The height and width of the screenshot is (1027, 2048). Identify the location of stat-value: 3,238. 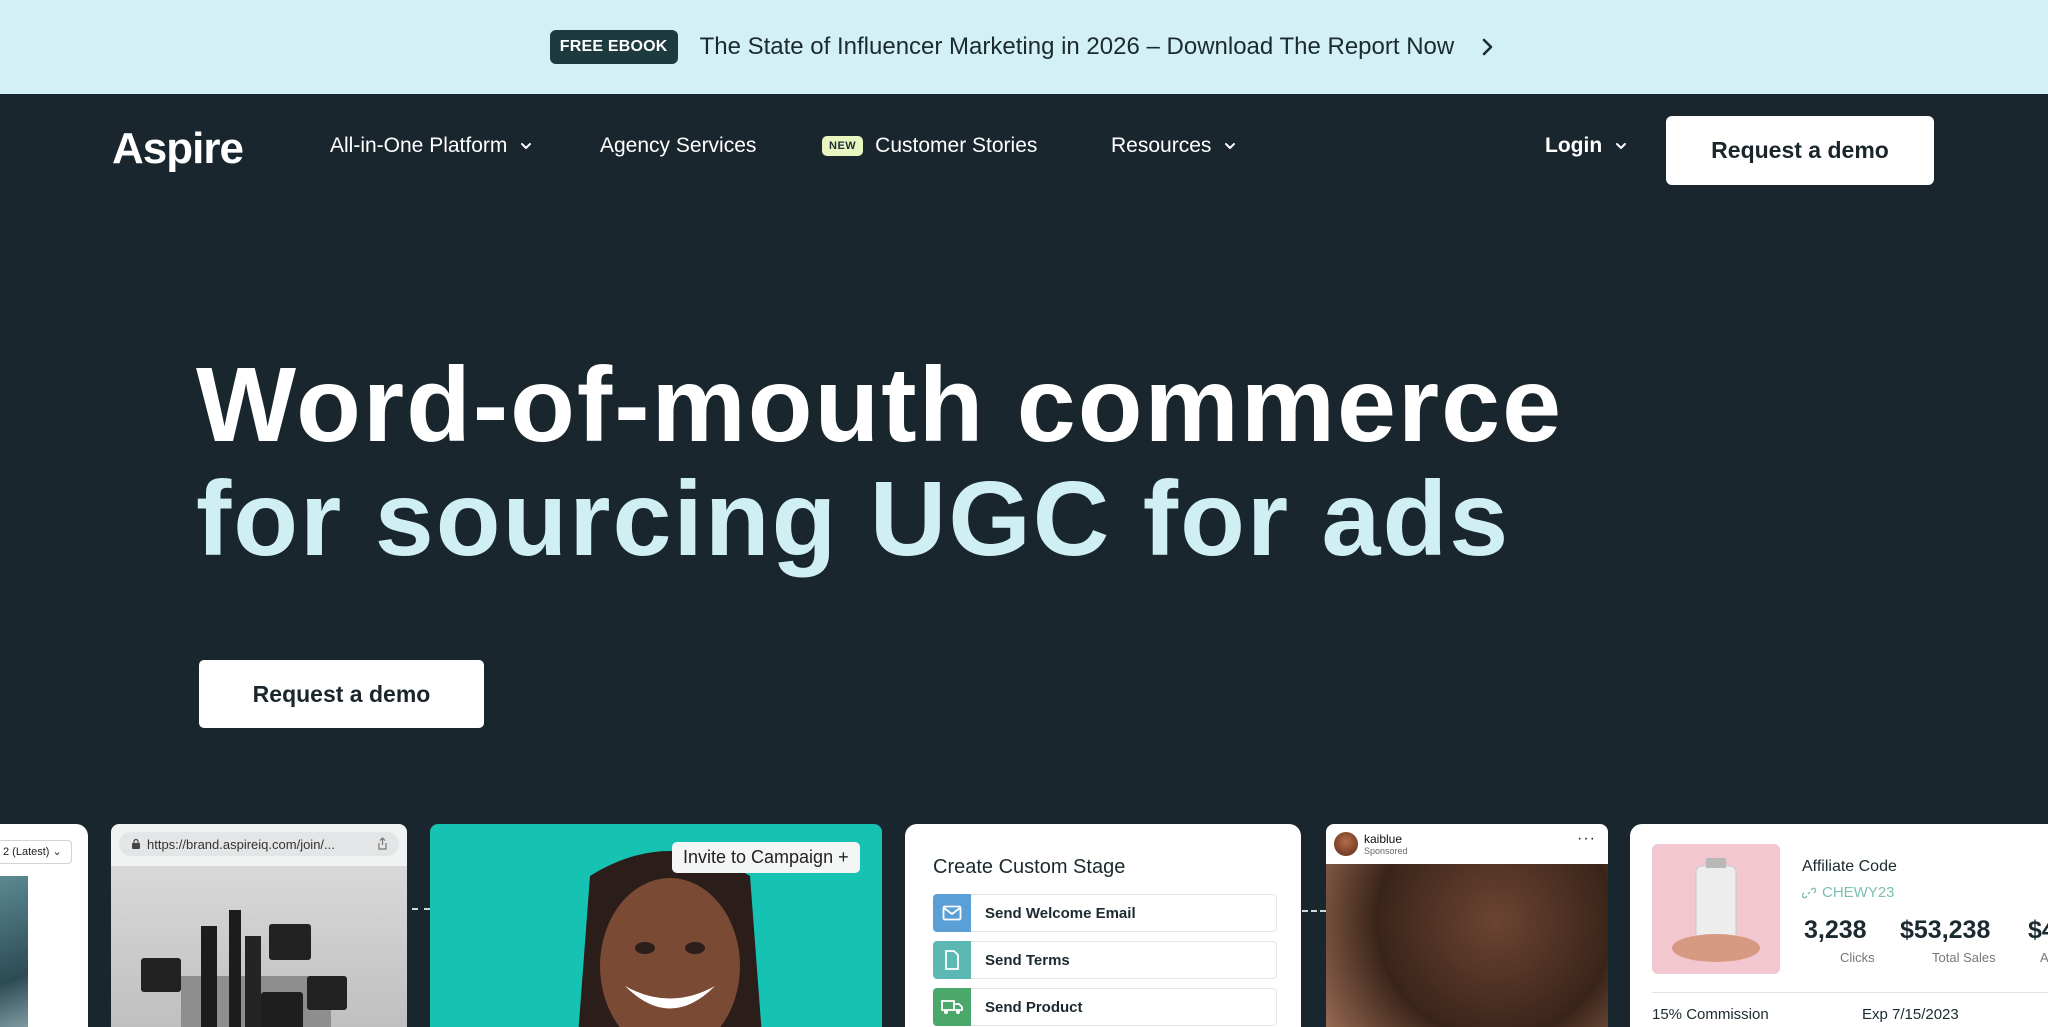
(1835, 930).